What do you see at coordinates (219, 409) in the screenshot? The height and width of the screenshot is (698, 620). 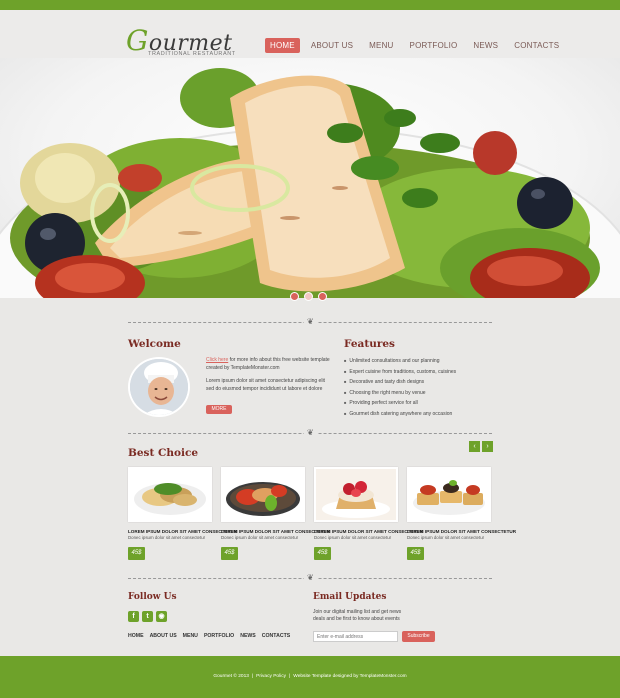 I see `more-button: MORE` at bounding box center [219, 409].